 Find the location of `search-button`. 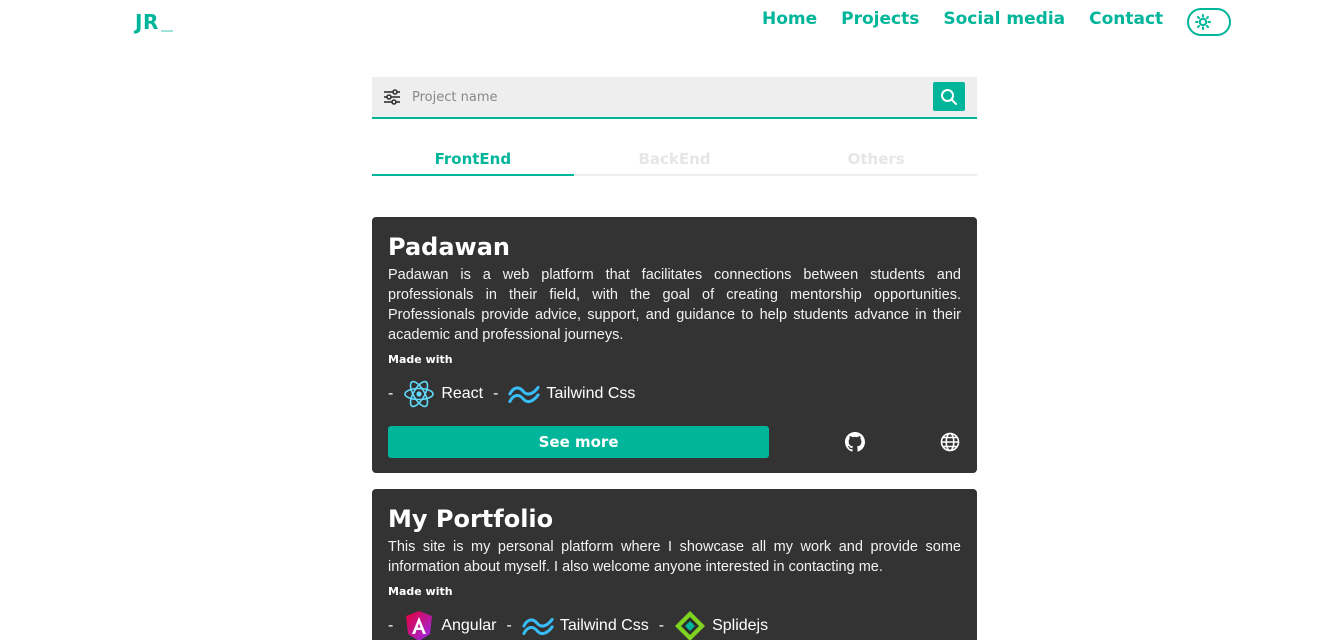

search-button is located at coordinates (949, 96).